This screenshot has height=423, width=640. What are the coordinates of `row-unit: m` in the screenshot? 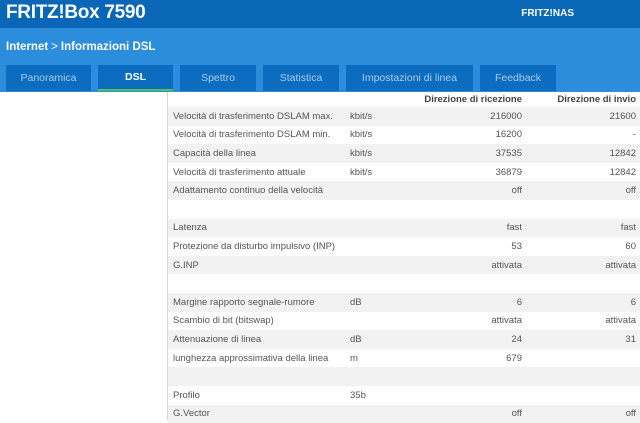 It's located at (354, 358).